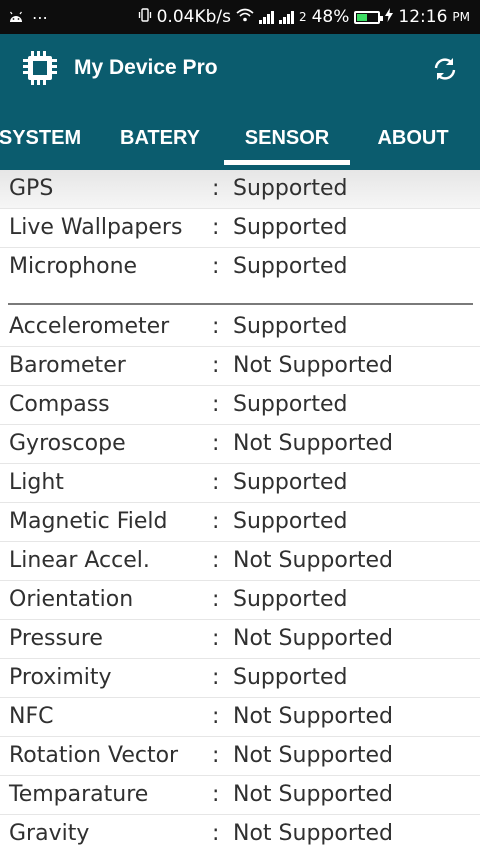 Image resolution: width=480 pixels, height=854 pixels. Describe the element at coordinates (71, 599) in the screenshot. I see `sensor-name: Orientation` at that location.